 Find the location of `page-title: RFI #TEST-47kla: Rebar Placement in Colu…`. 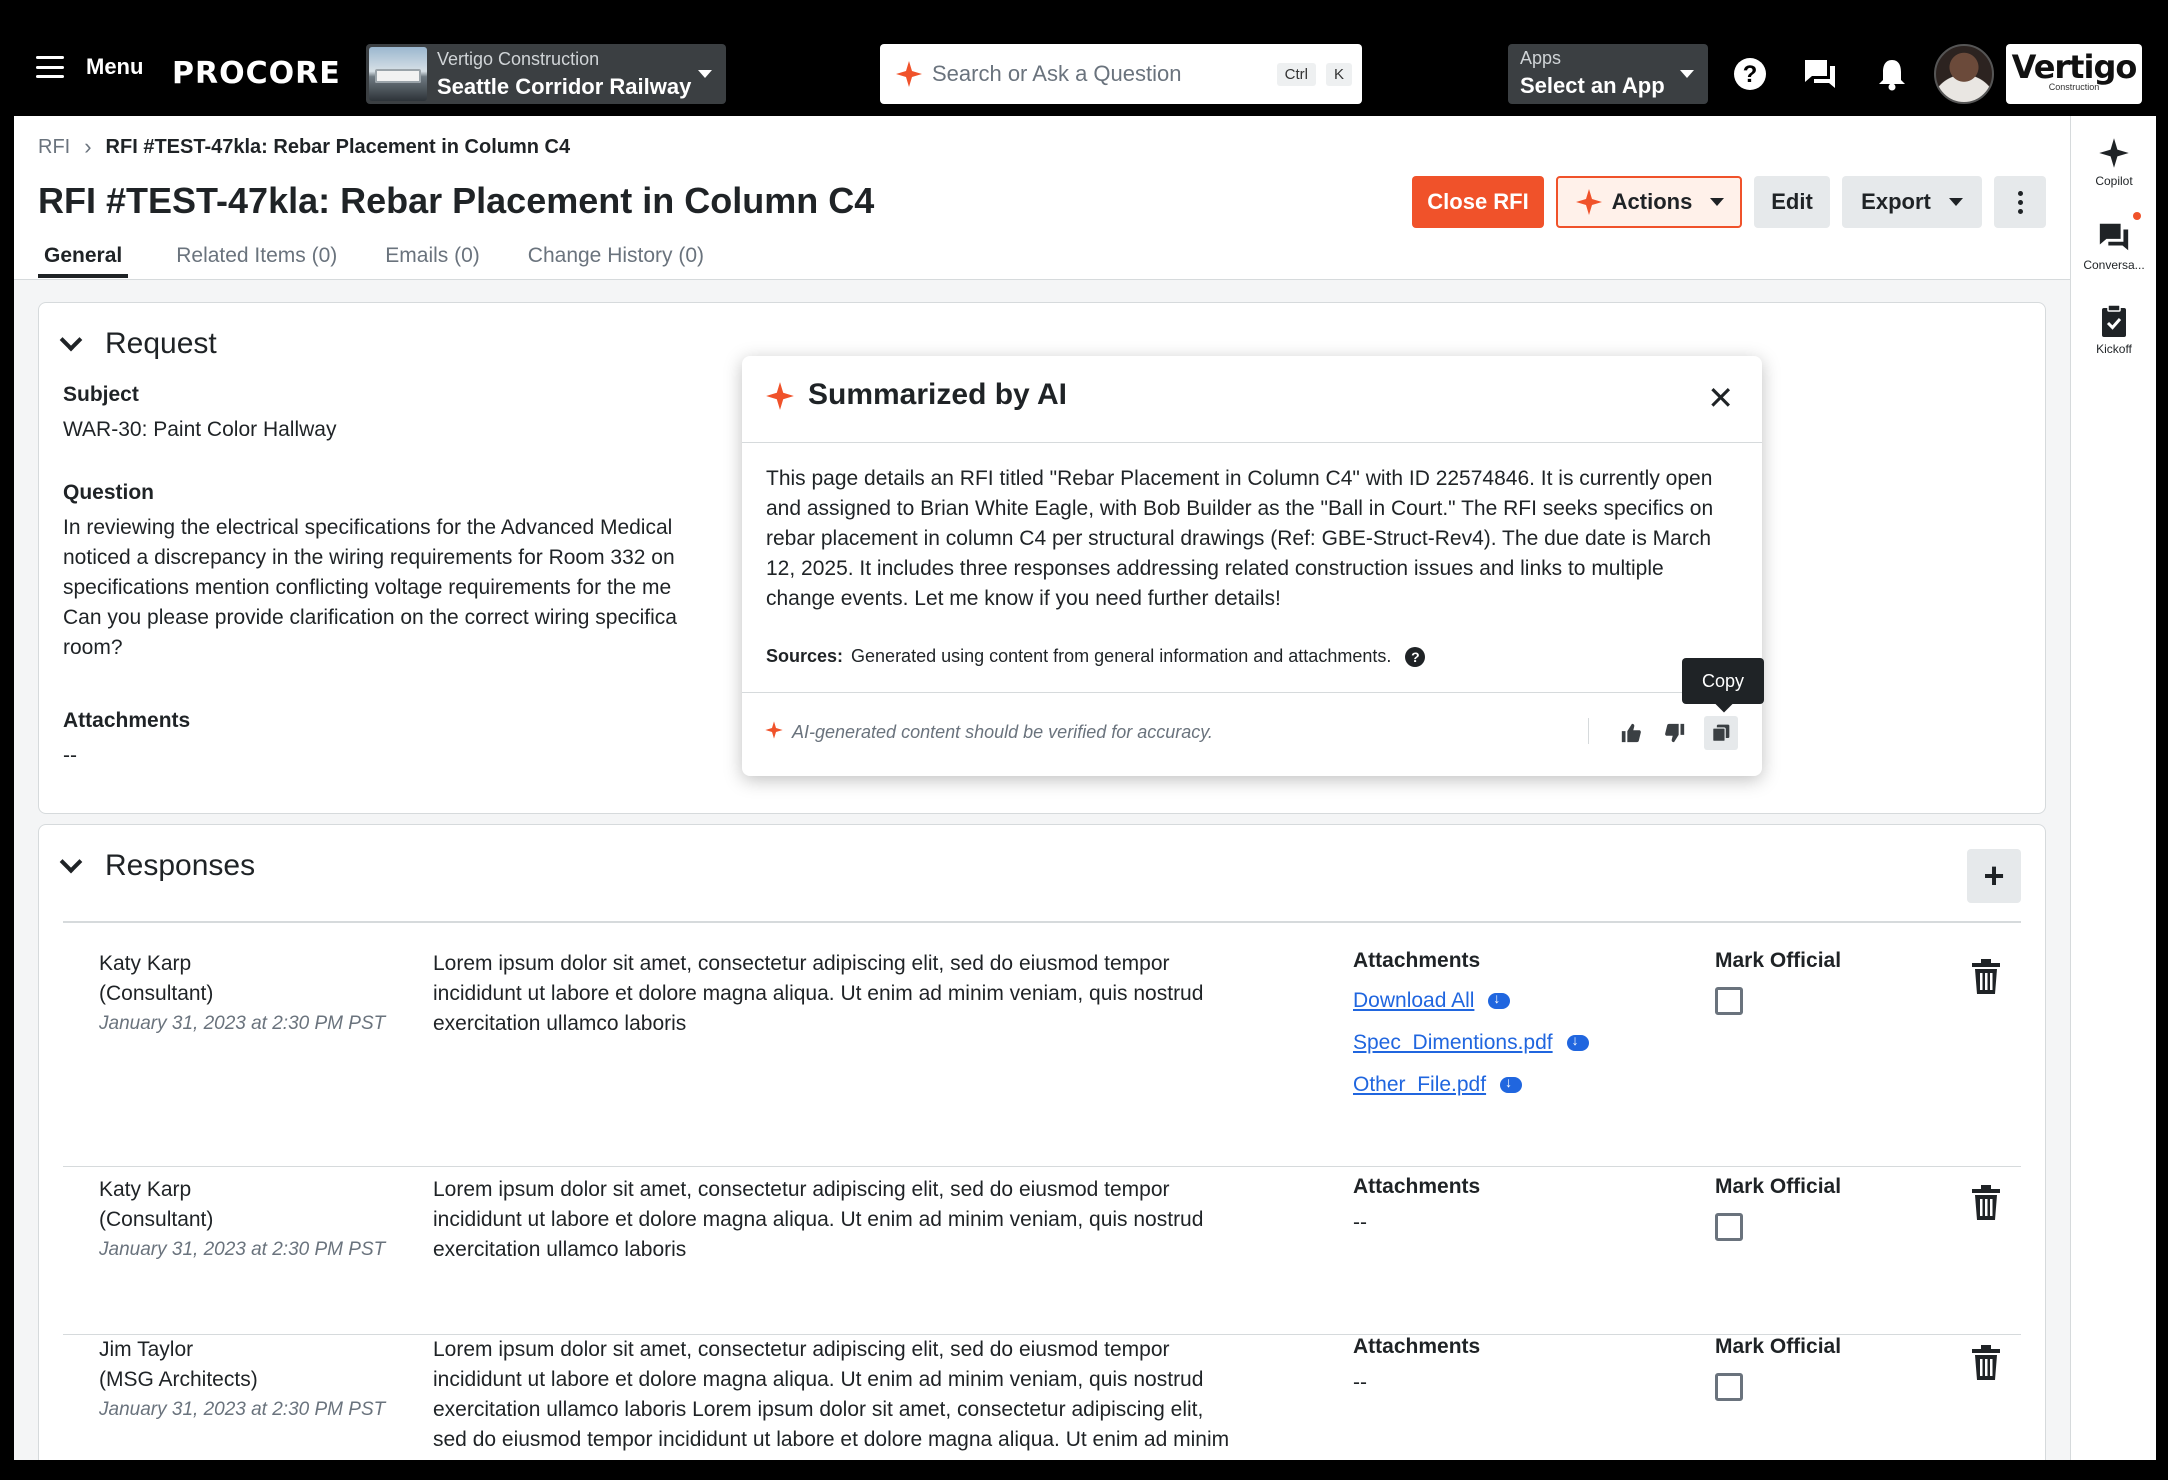

page-title: RFI #TEST-47kla: Rebar Placement in Colu… is located at coordinates (456, 200).